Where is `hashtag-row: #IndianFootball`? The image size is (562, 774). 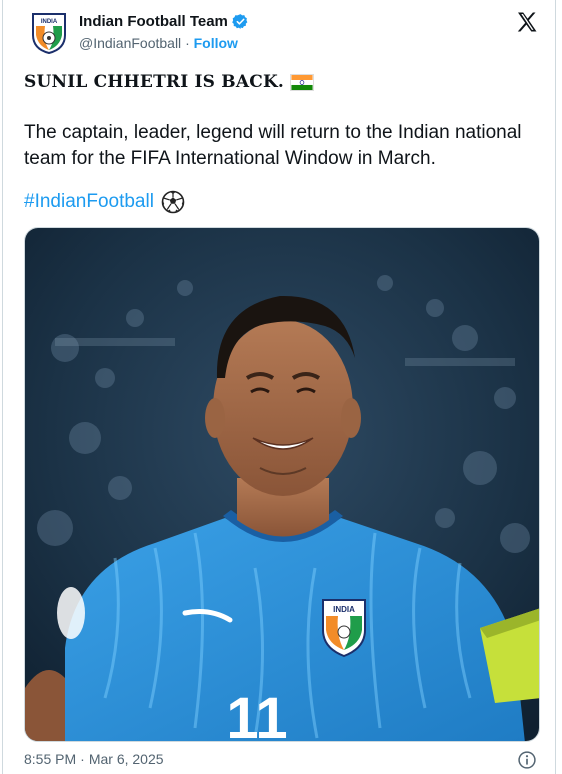
hashtag-row: #IndianFootball is located at coordinates (104, 202).